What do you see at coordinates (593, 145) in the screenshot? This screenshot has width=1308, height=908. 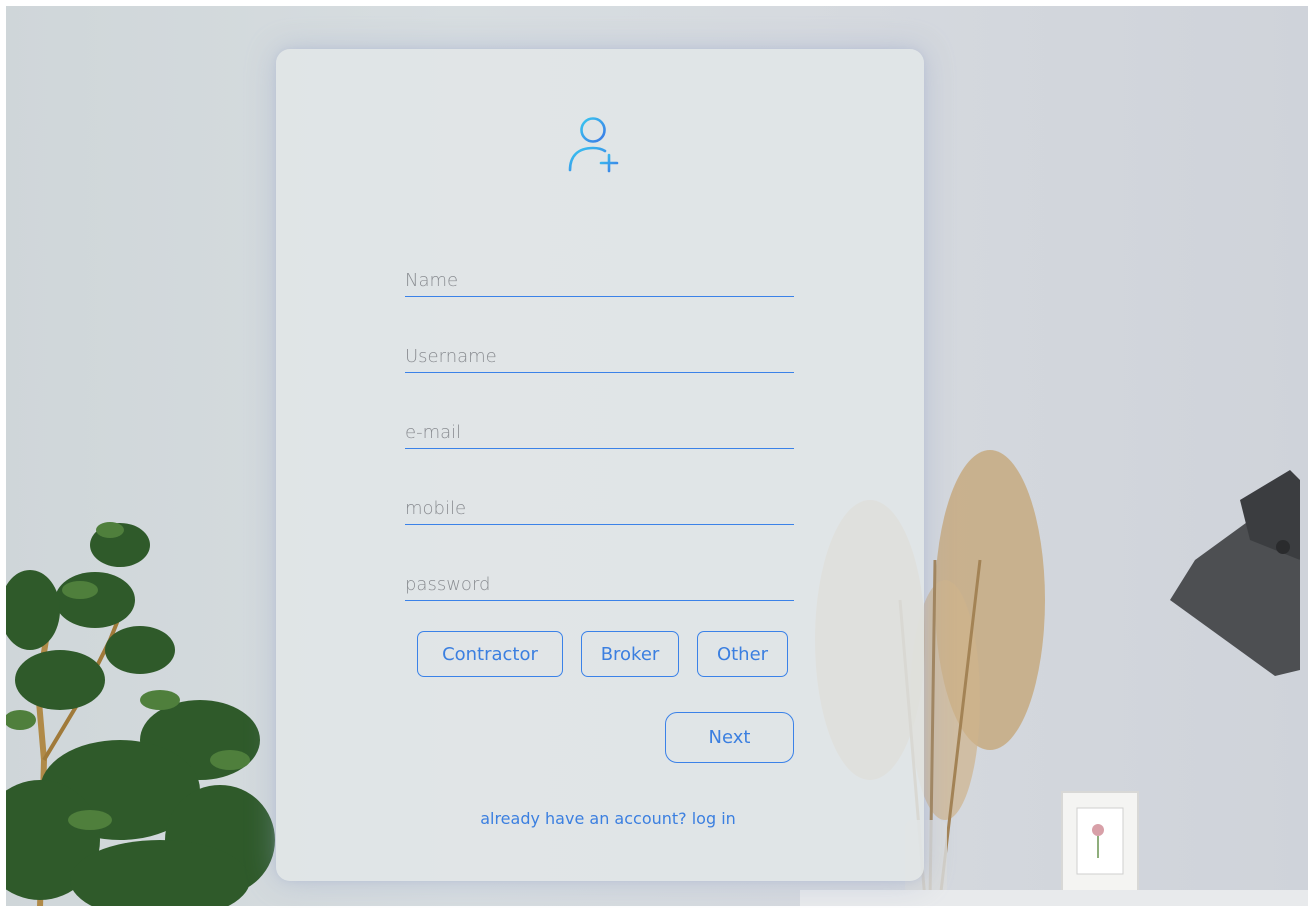 I see `add-user-icon` at bounding box center [593, 145].